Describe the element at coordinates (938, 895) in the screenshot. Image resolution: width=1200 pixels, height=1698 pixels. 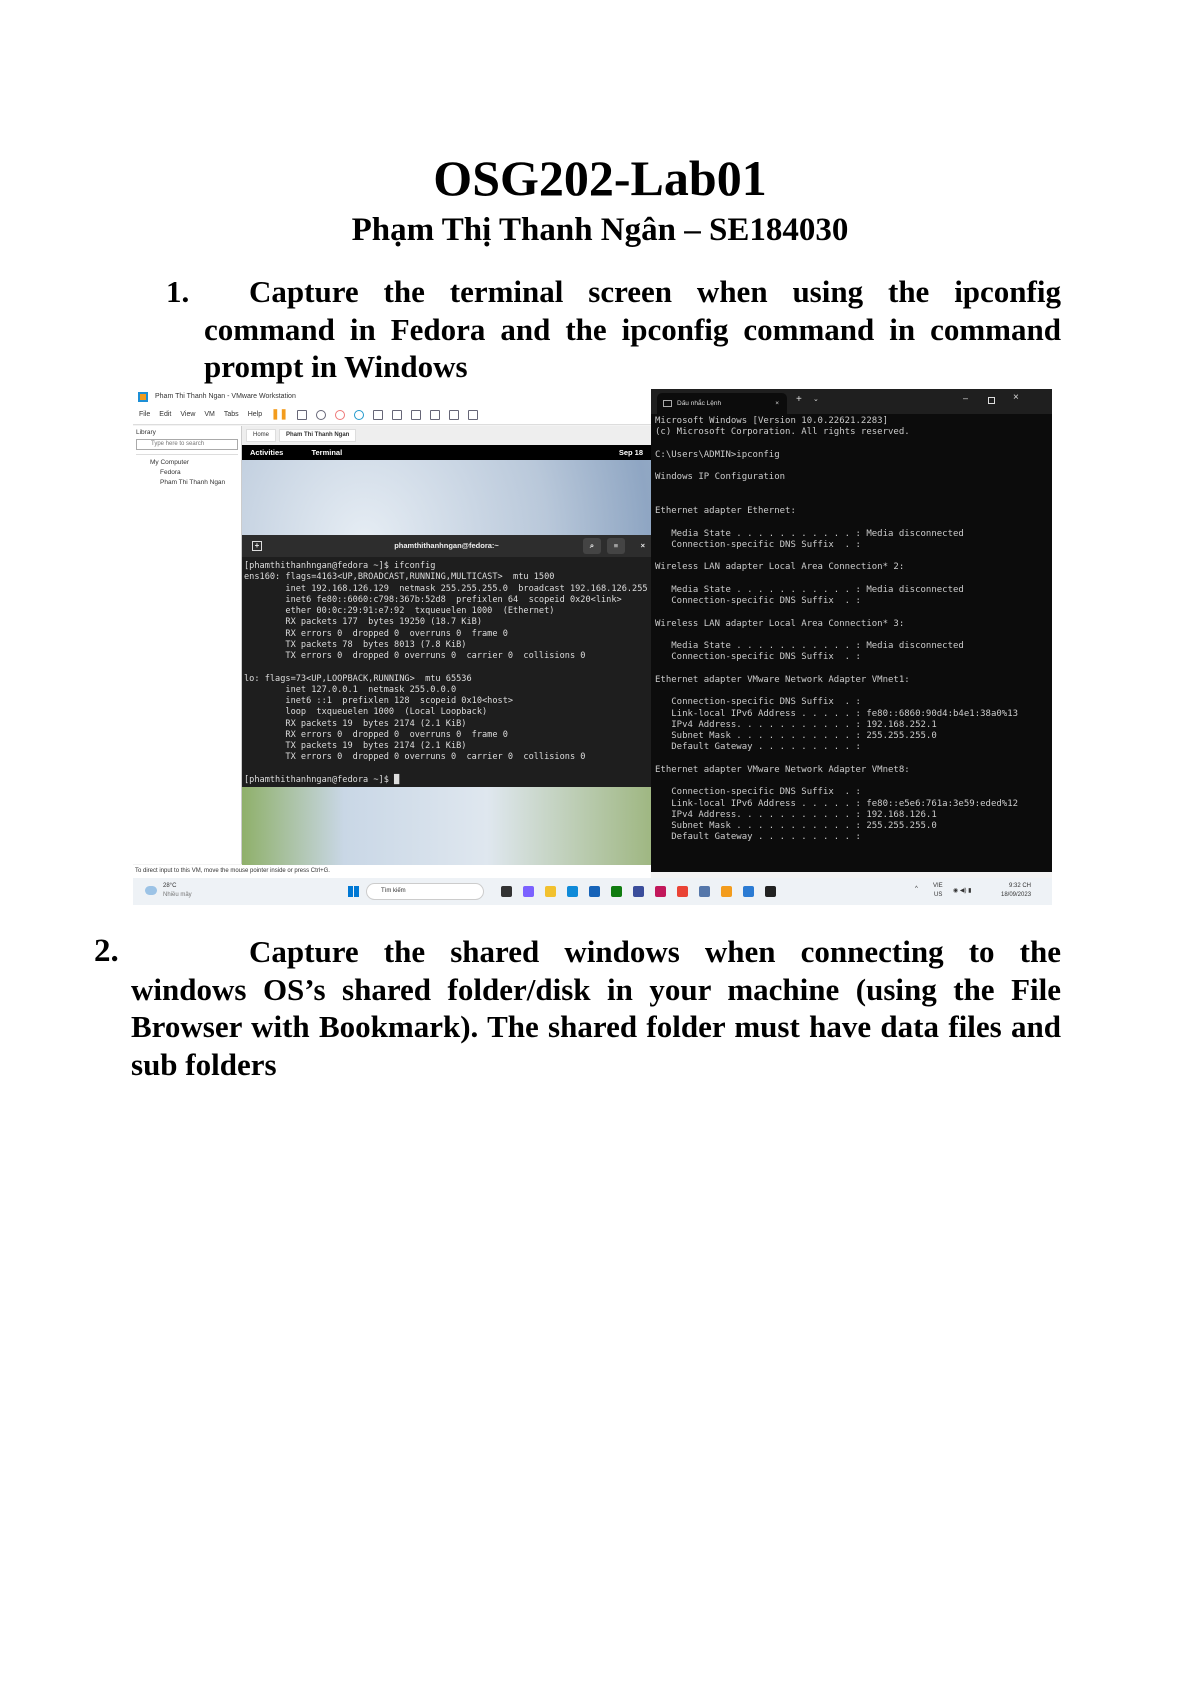
I see `input-region: US` at that location.